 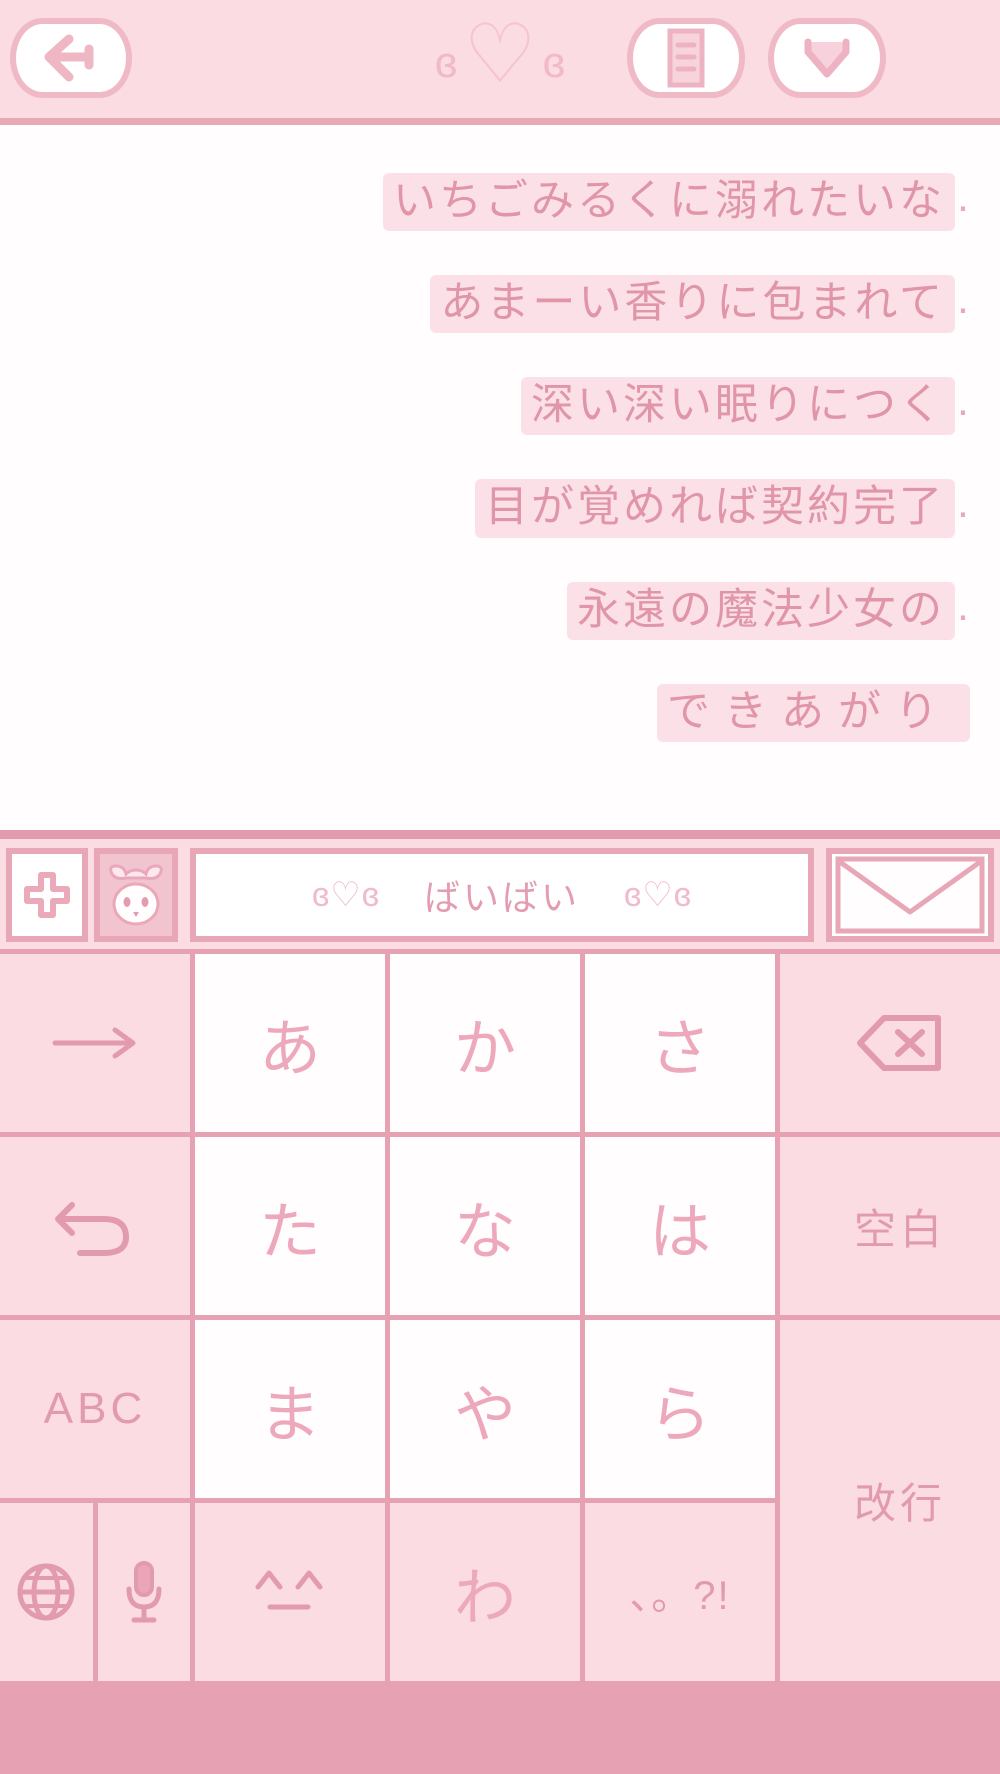 I want to click on note-line-text: いちごみるくに溺れたいな, so click(x=669, y=202).